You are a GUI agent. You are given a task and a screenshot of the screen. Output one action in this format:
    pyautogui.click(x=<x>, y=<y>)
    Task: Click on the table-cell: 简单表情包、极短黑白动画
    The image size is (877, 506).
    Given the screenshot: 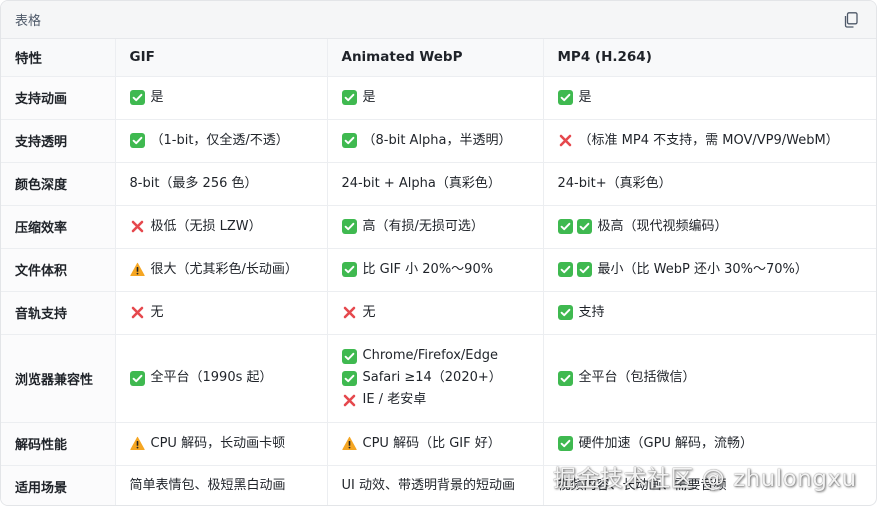 What is the action you would take?
    pyautogui.click(x=221, y=485)
    